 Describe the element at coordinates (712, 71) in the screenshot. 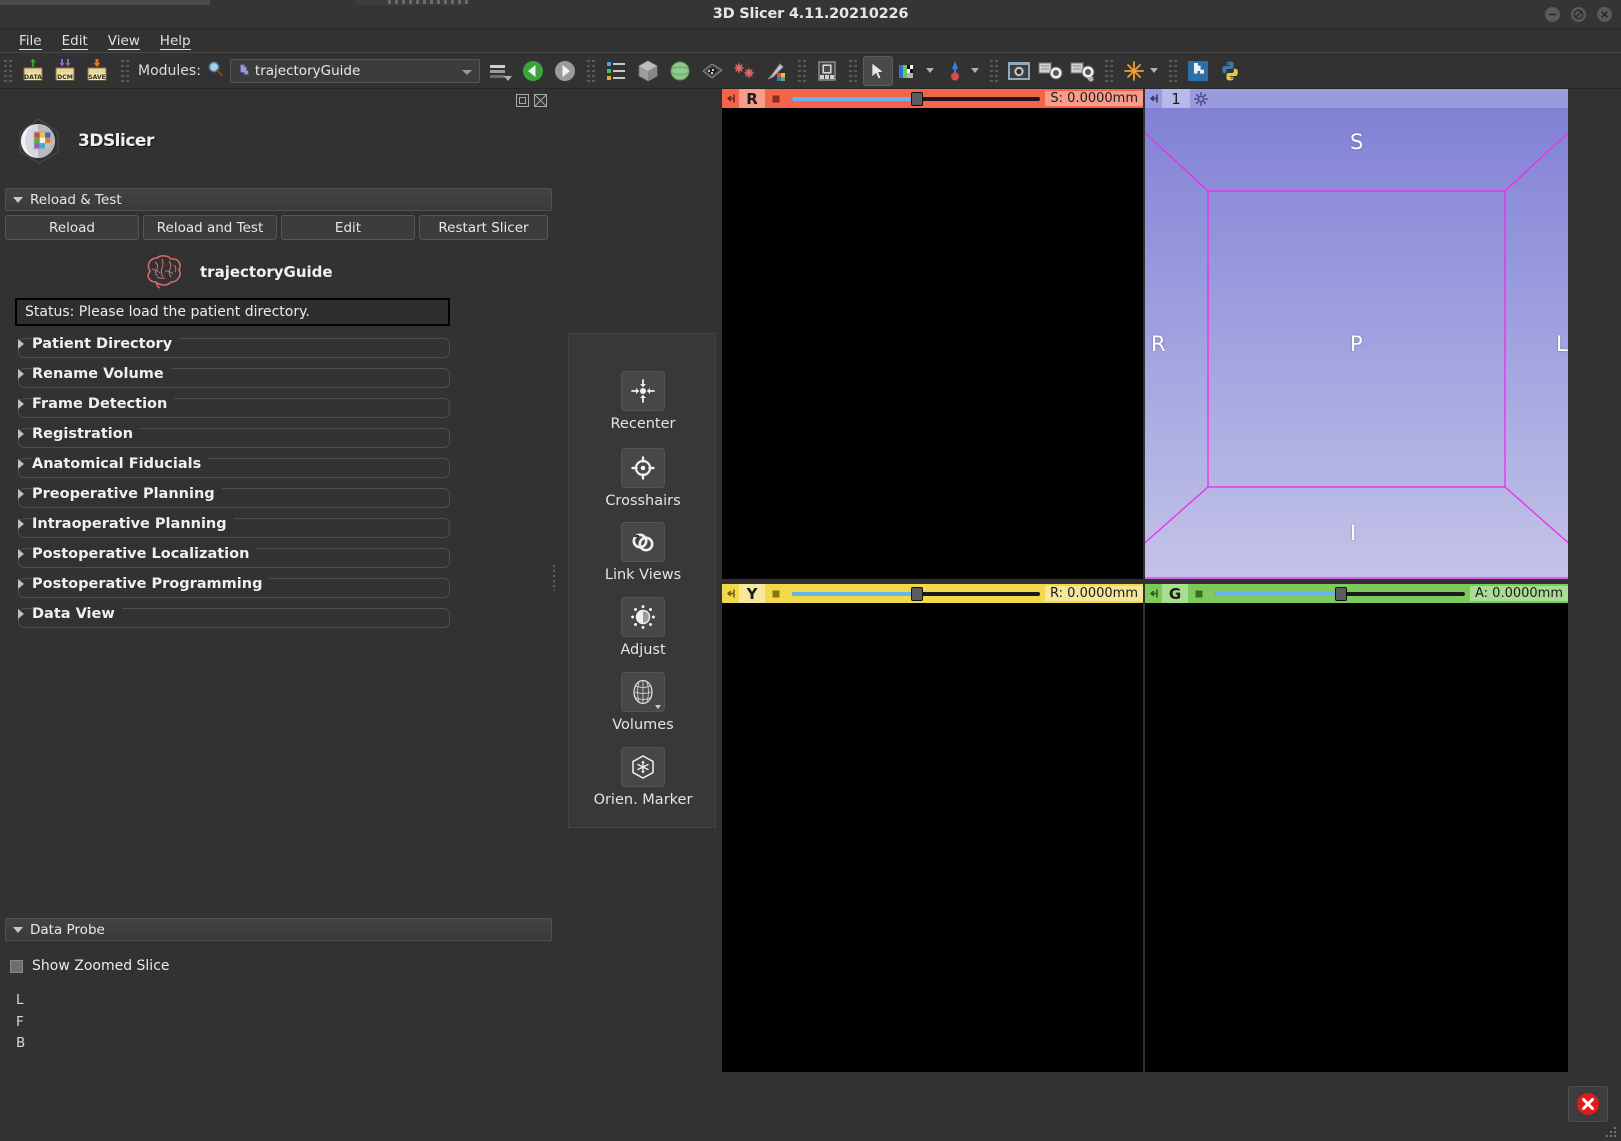

I see `segmentations-grid-icon` at that location.